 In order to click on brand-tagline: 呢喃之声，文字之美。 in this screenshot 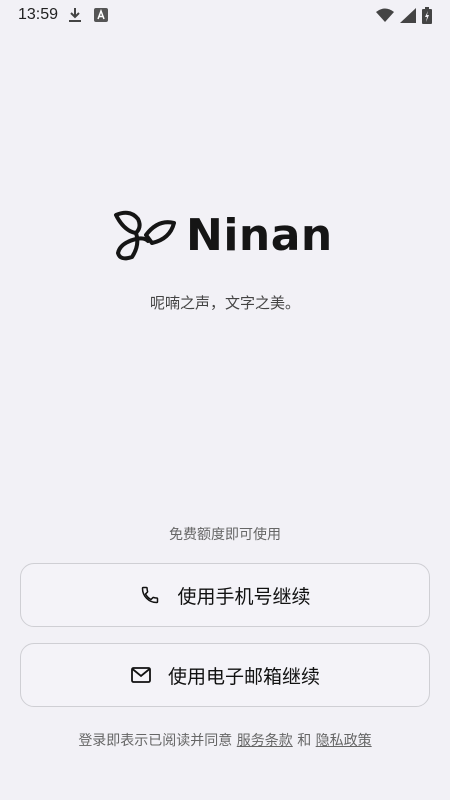, I will do `click(224, 303)`.